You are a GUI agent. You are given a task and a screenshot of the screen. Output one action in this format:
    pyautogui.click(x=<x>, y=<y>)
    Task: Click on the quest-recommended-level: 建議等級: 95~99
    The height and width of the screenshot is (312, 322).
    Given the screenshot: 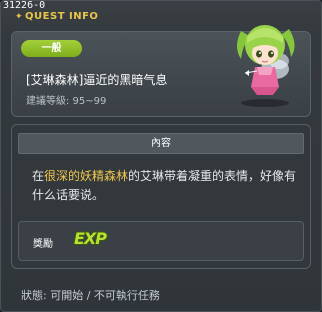 What is the action you would take?
    pyautogui.click(x=66, y=101)
    